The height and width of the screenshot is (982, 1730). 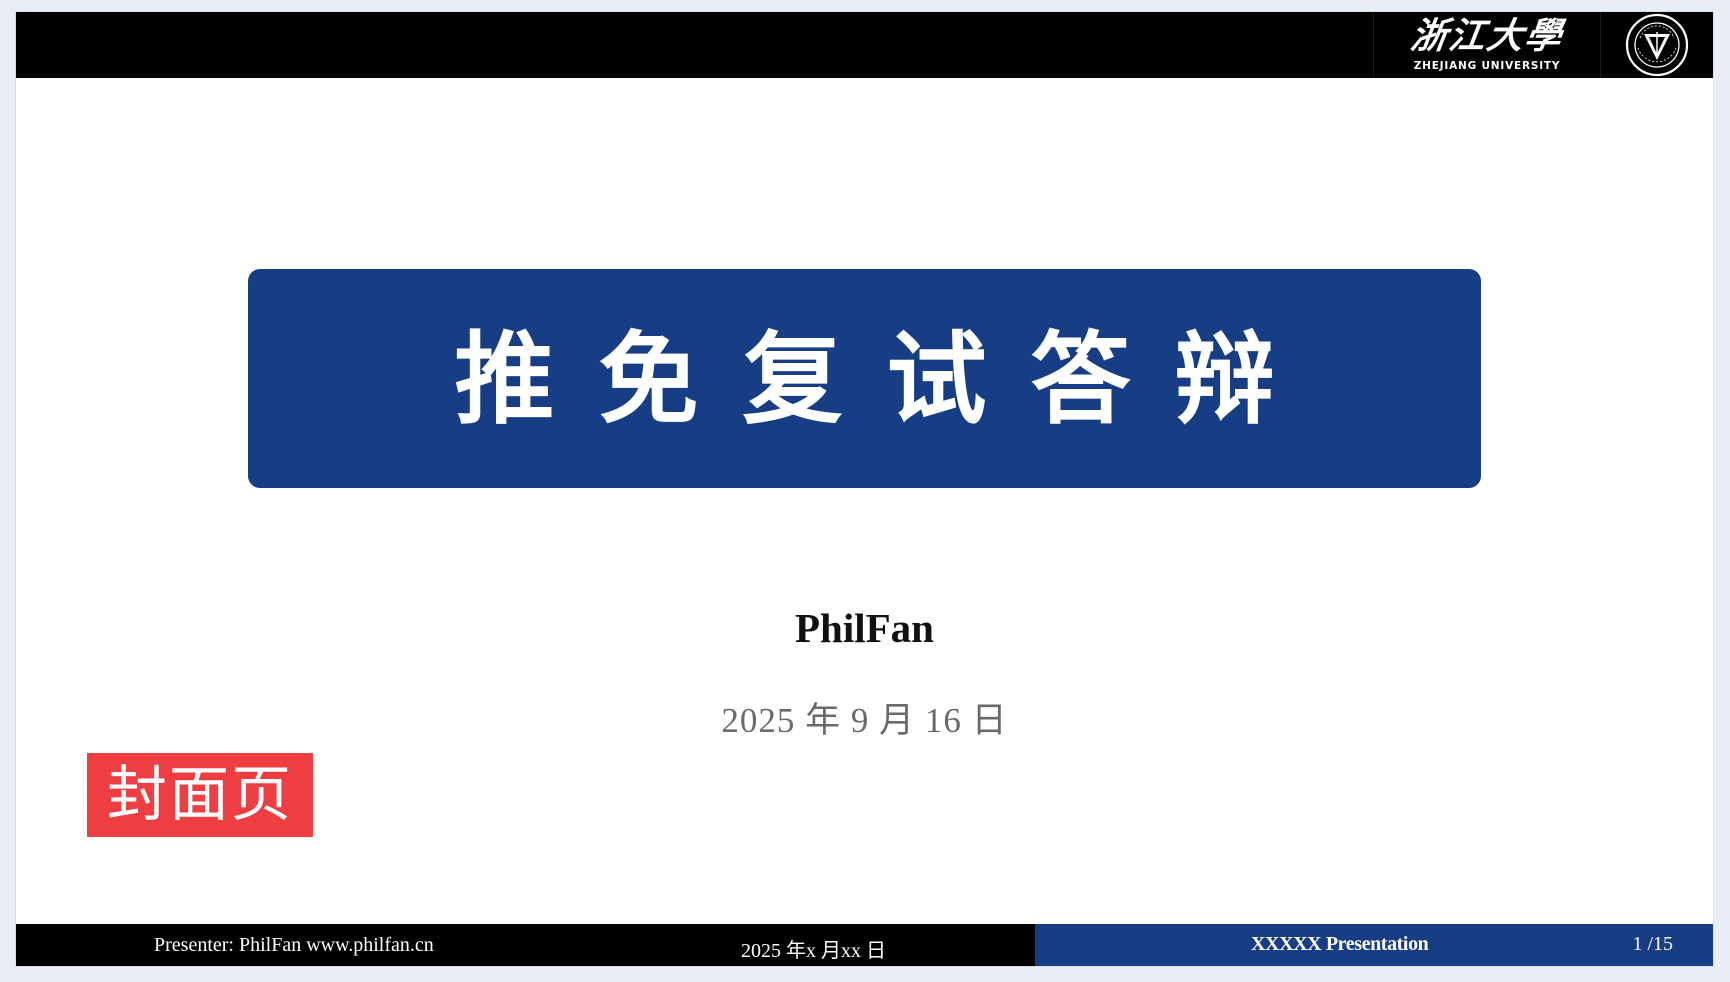 I want to click on page-number: 1 /15, so click(x=1652, y=944).